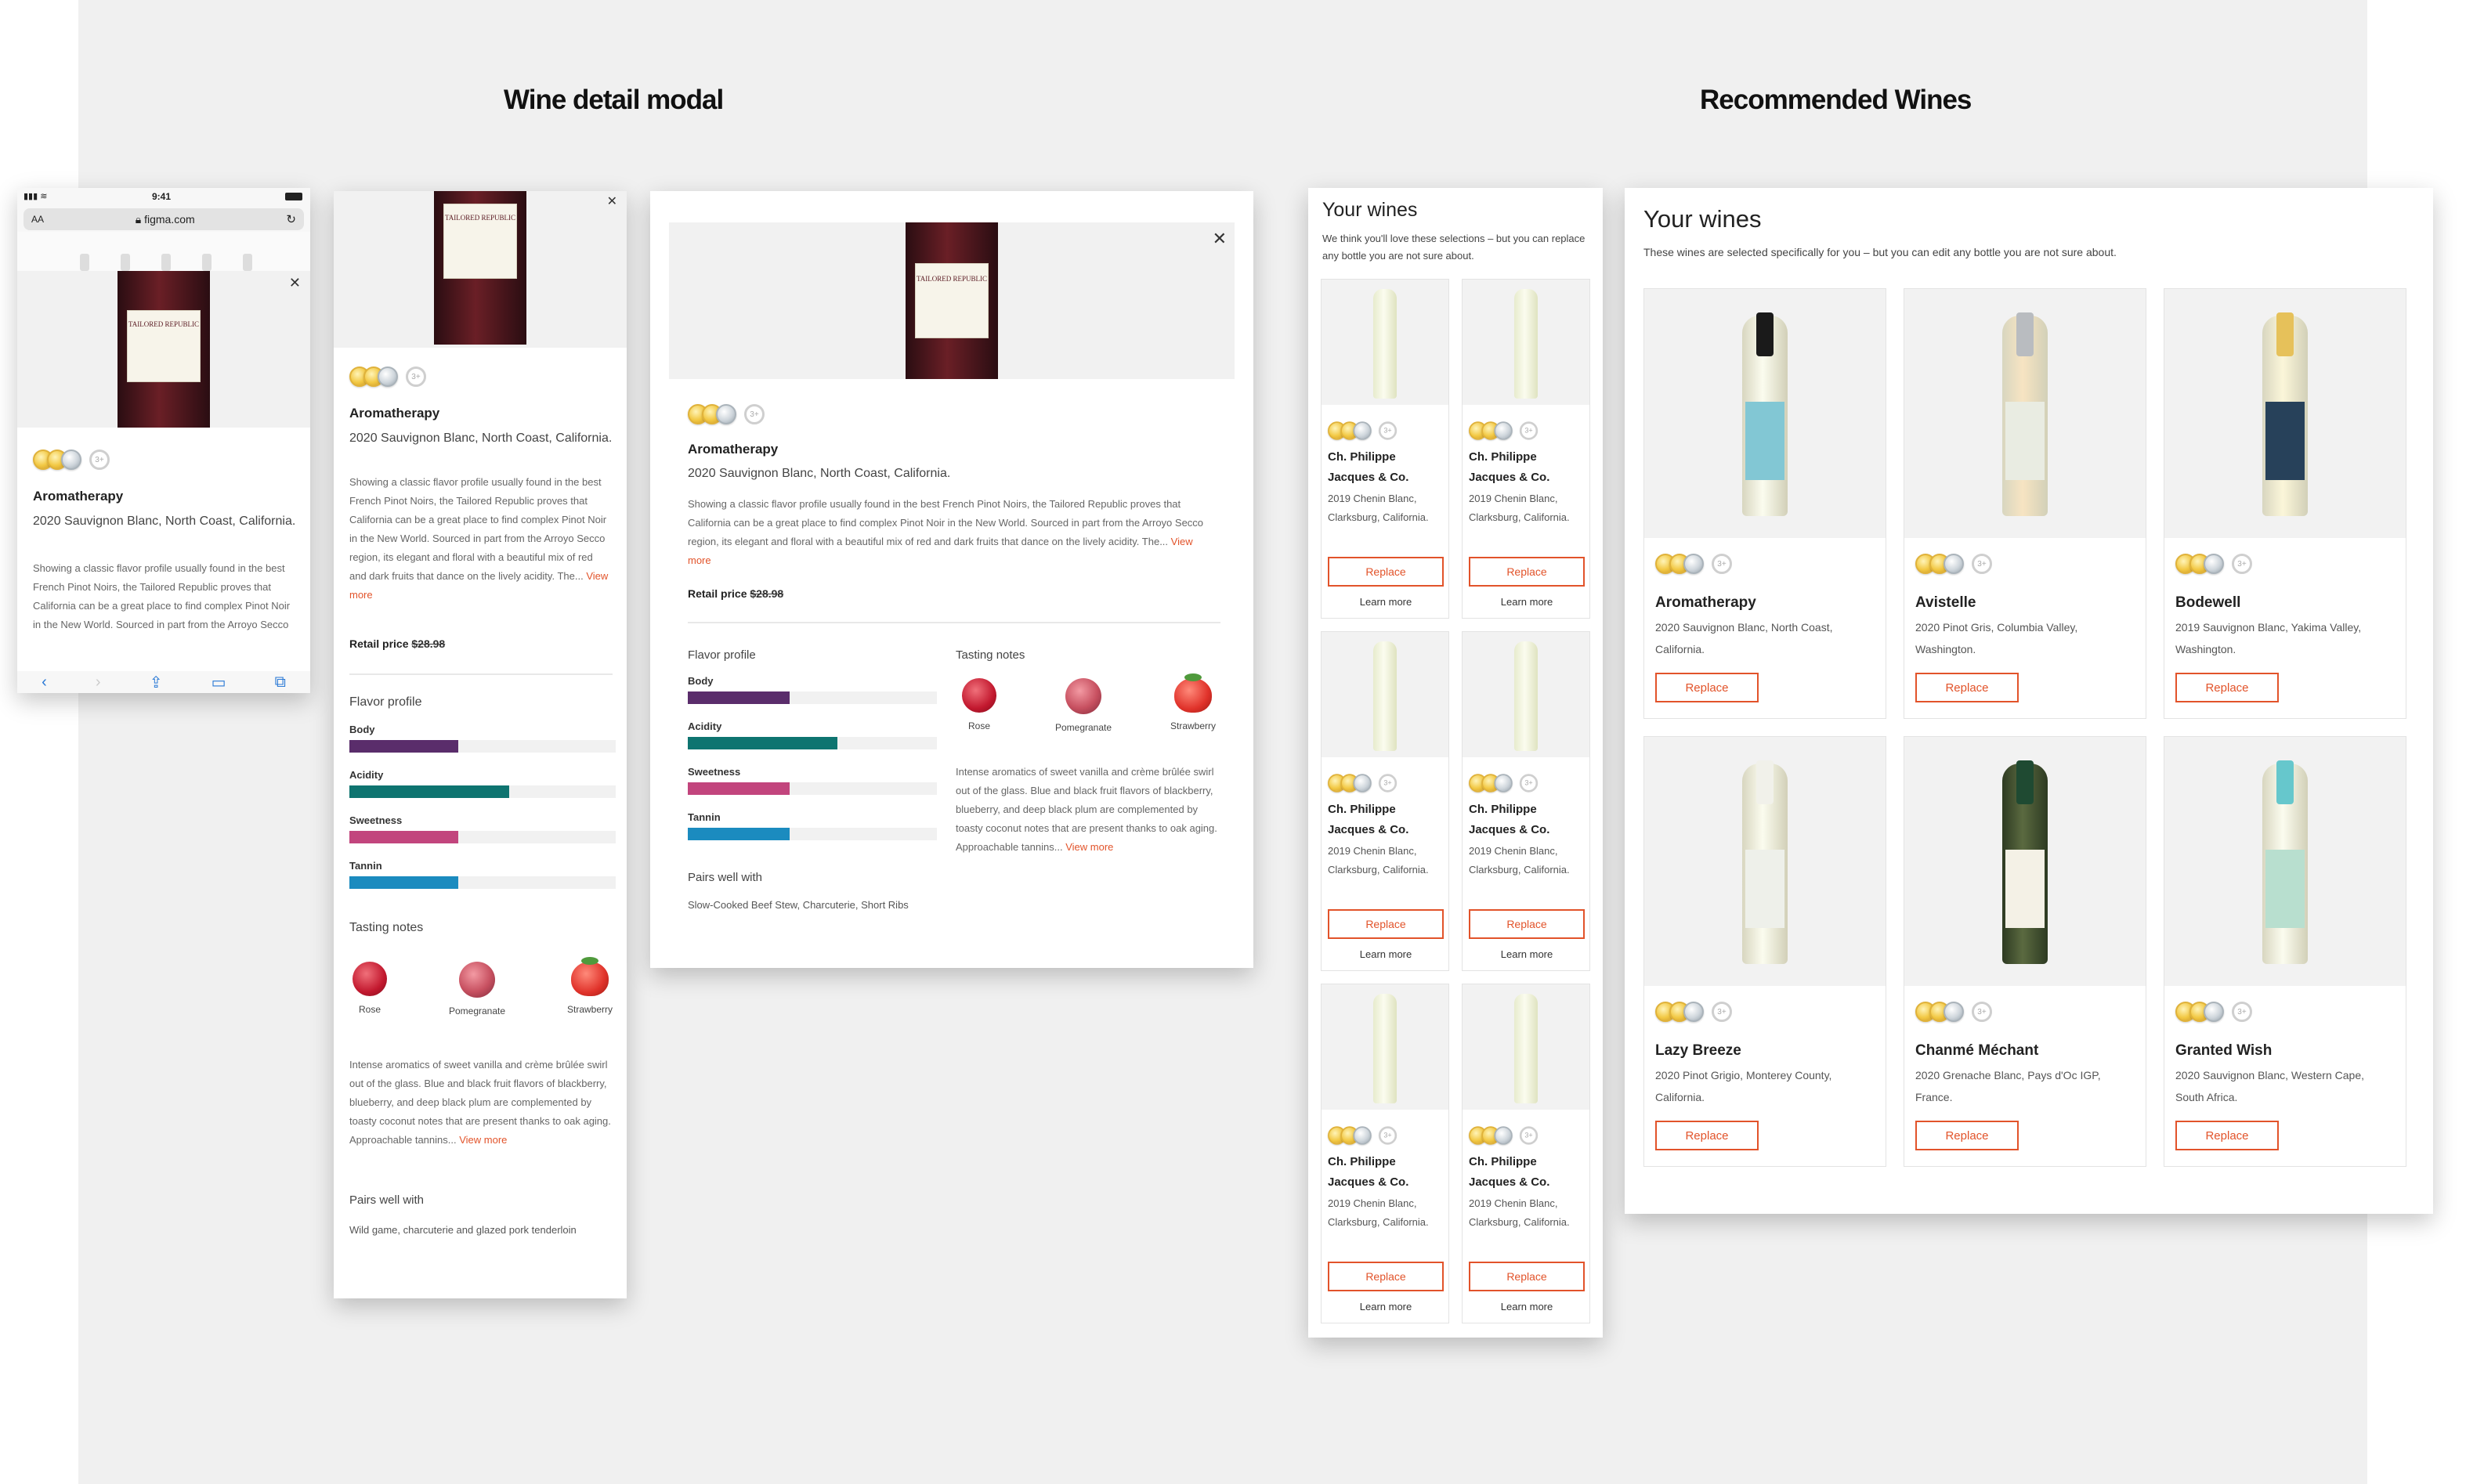 The height and width of the screenshot is (1484, 2466). What do you see at coordinates (952, 300) in the screenshot?
I see `modal-image-area: Tailored Republic ✕` at bounding box center [952, 300].